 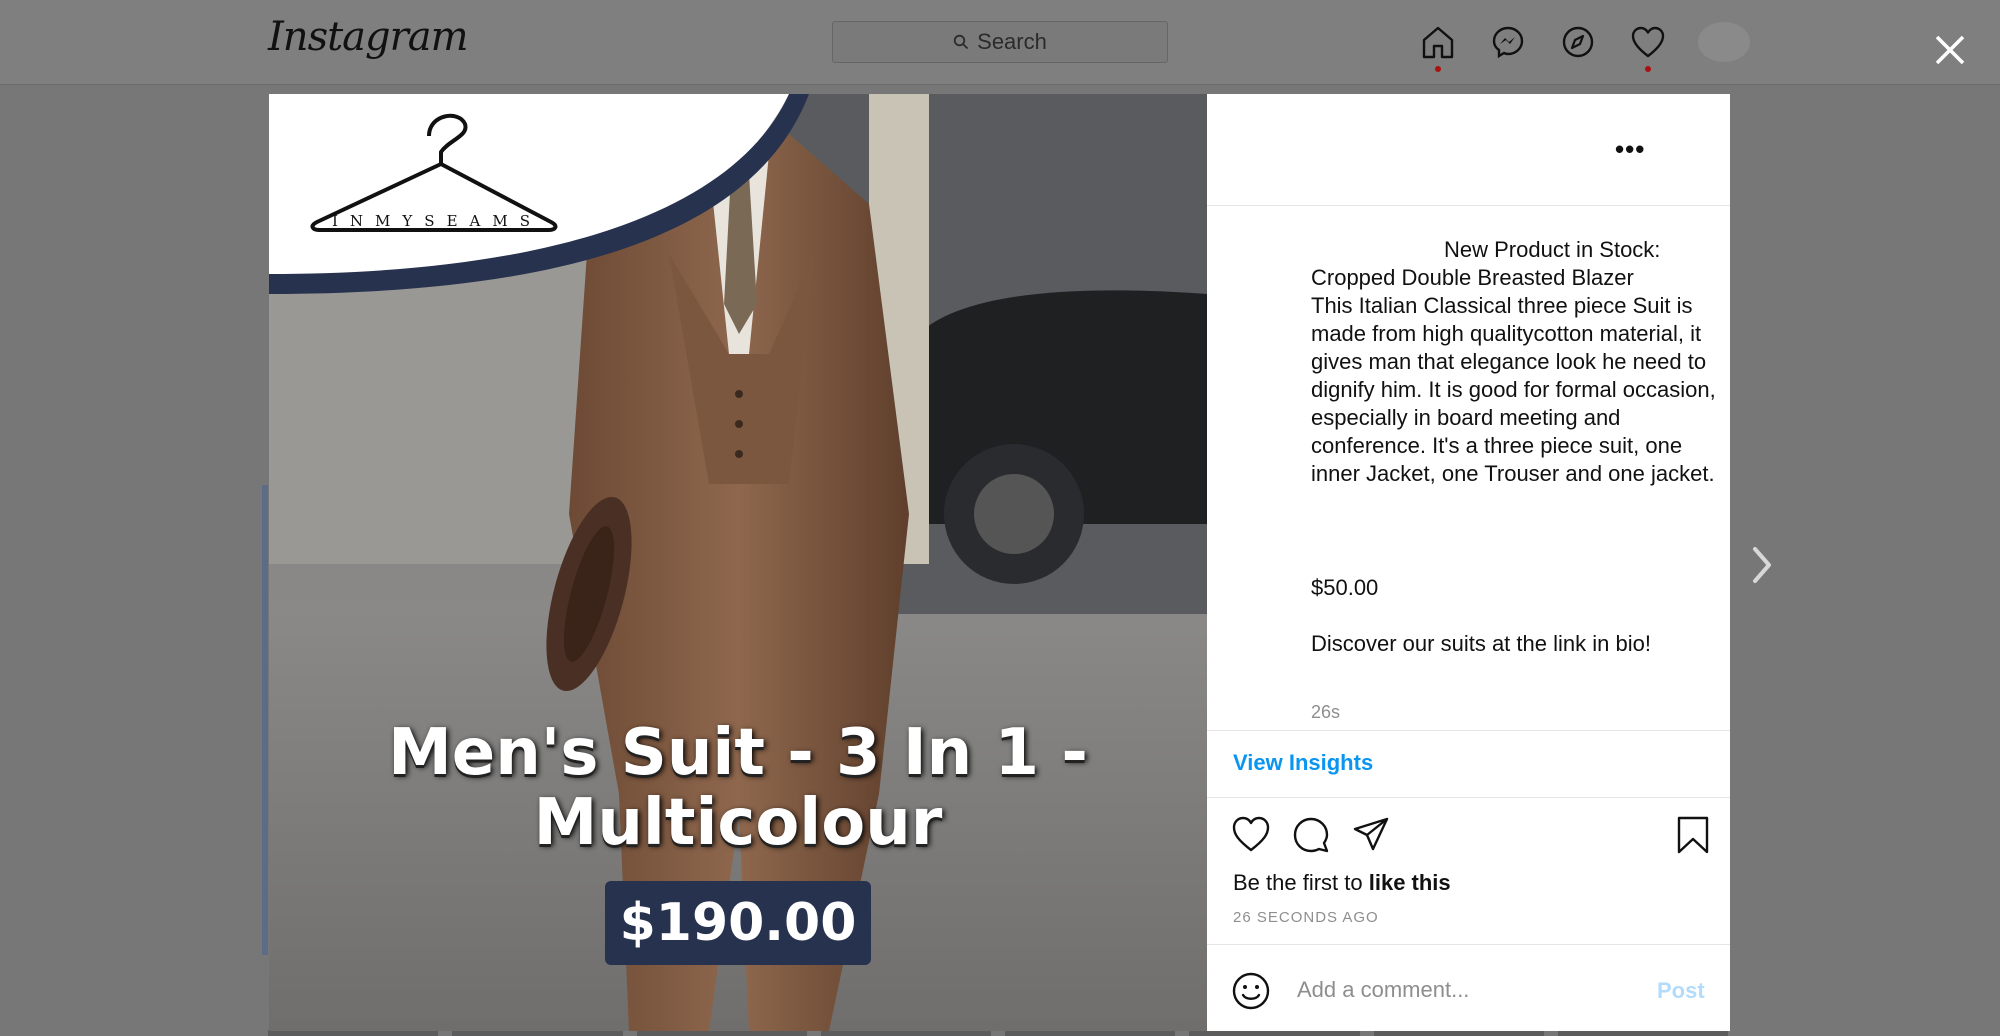 What do you see at coordinates (1468, 829) in the screenshot?
I see `action-bar` at bounding box center [1468, 829].